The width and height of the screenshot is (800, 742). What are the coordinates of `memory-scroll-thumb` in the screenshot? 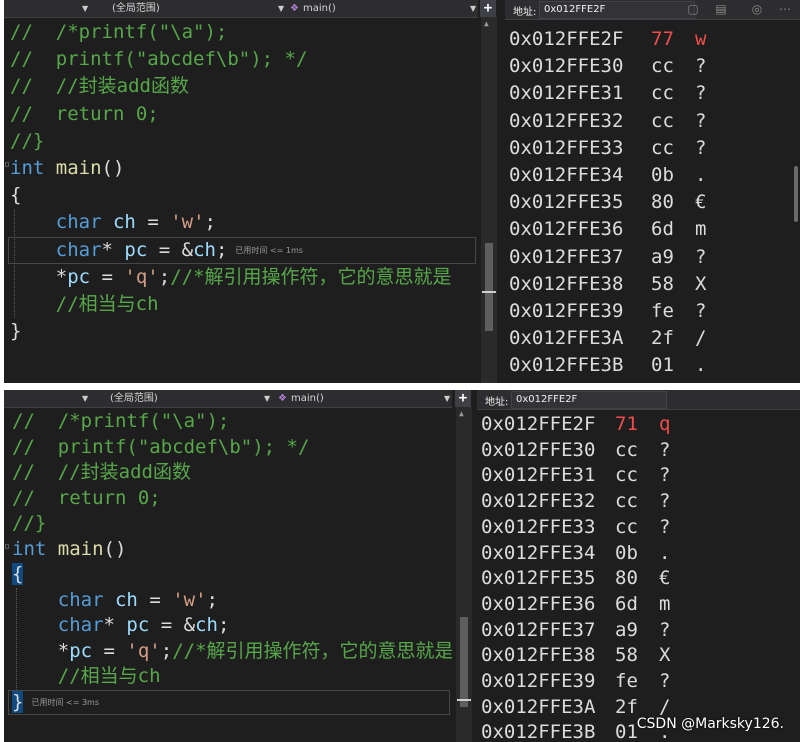 It's located at (796, 194).